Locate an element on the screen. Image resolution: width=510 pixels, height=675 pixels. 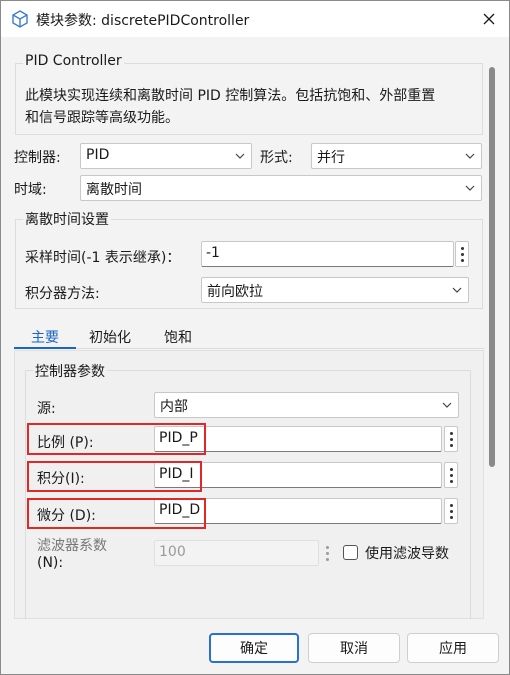
ok-button: 确定 is located at coordinates (254, 648).